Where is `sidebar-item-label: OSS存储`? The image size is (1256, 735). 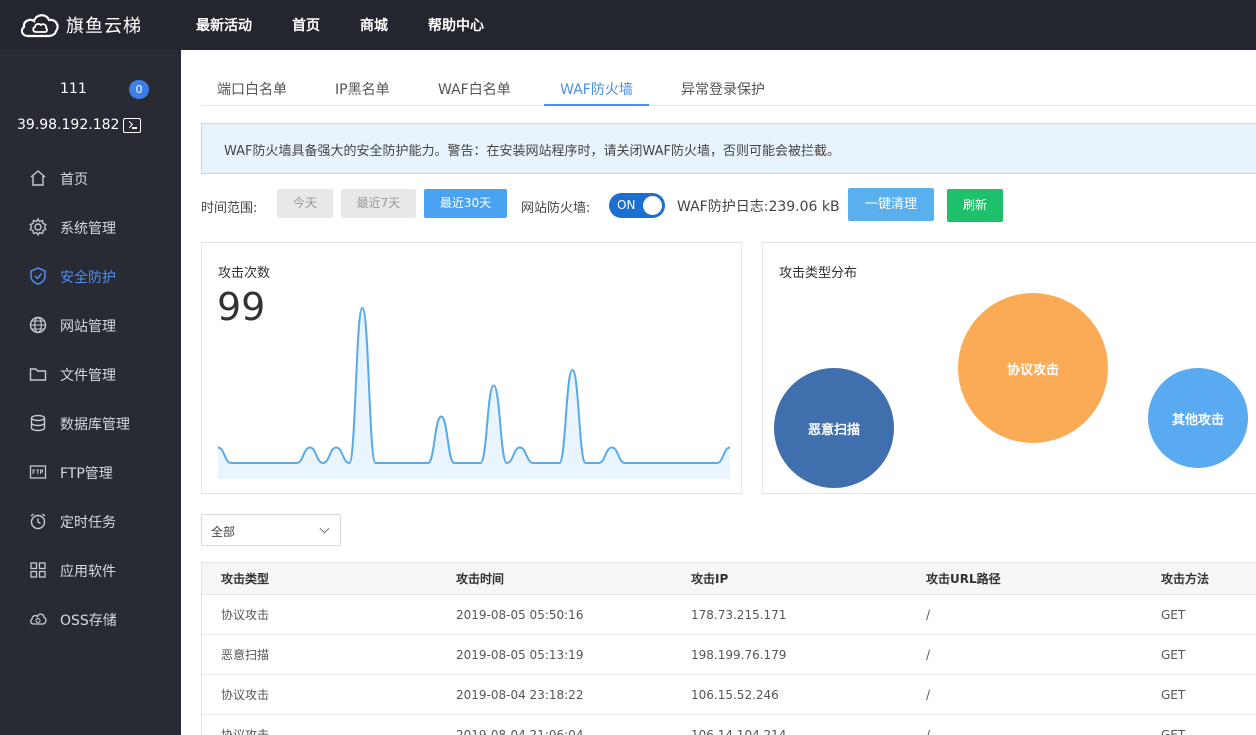 sidebar-item-label: OSS存储 is located at coordinates (88, 621).